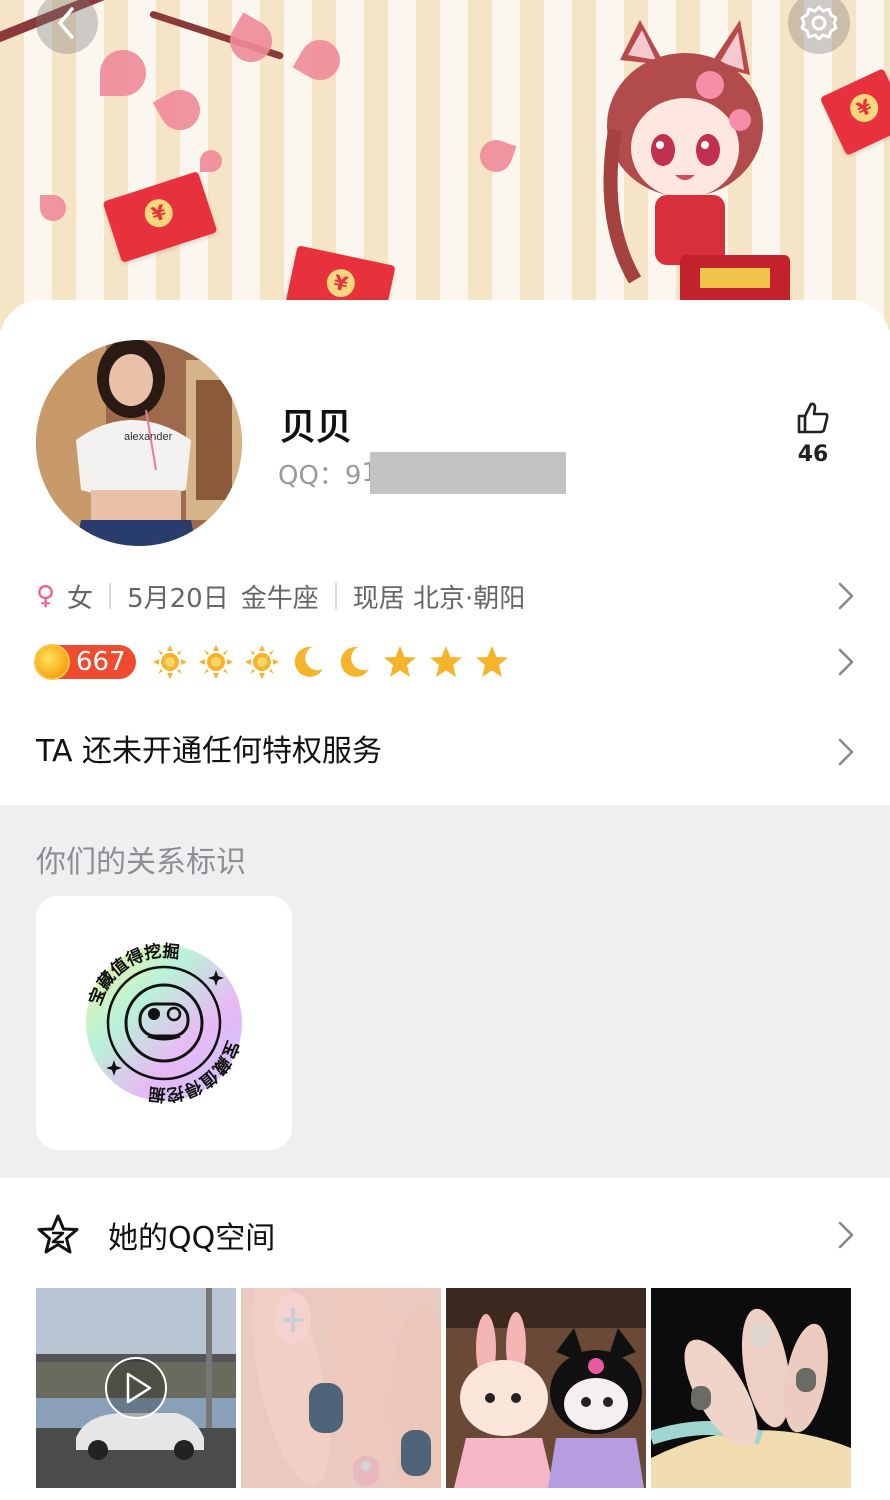  I want to click on svg-text: alexander, so click(148, 437).